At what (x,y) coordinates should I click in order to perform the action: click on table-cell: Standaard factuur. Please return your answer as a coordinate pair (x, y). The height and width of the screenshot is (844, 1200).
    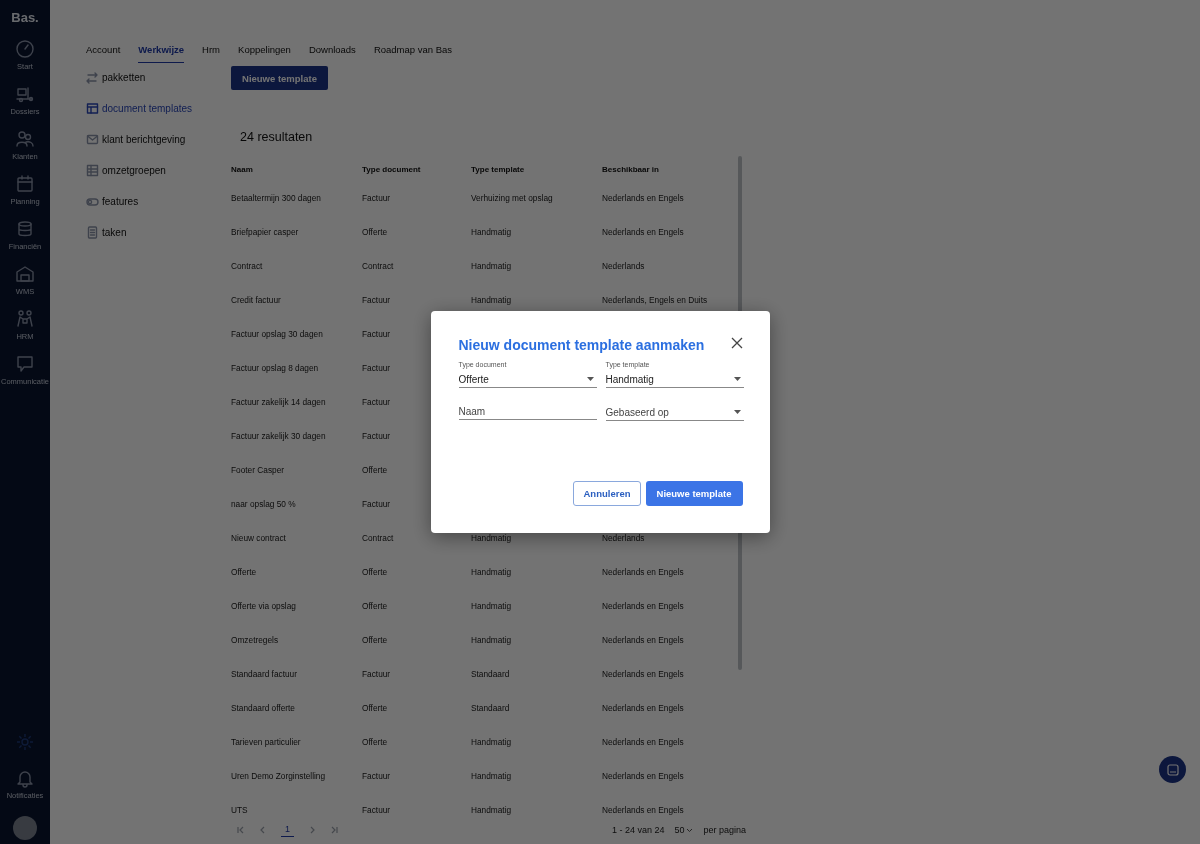
    Looking at the image, I should click on (264, 674).